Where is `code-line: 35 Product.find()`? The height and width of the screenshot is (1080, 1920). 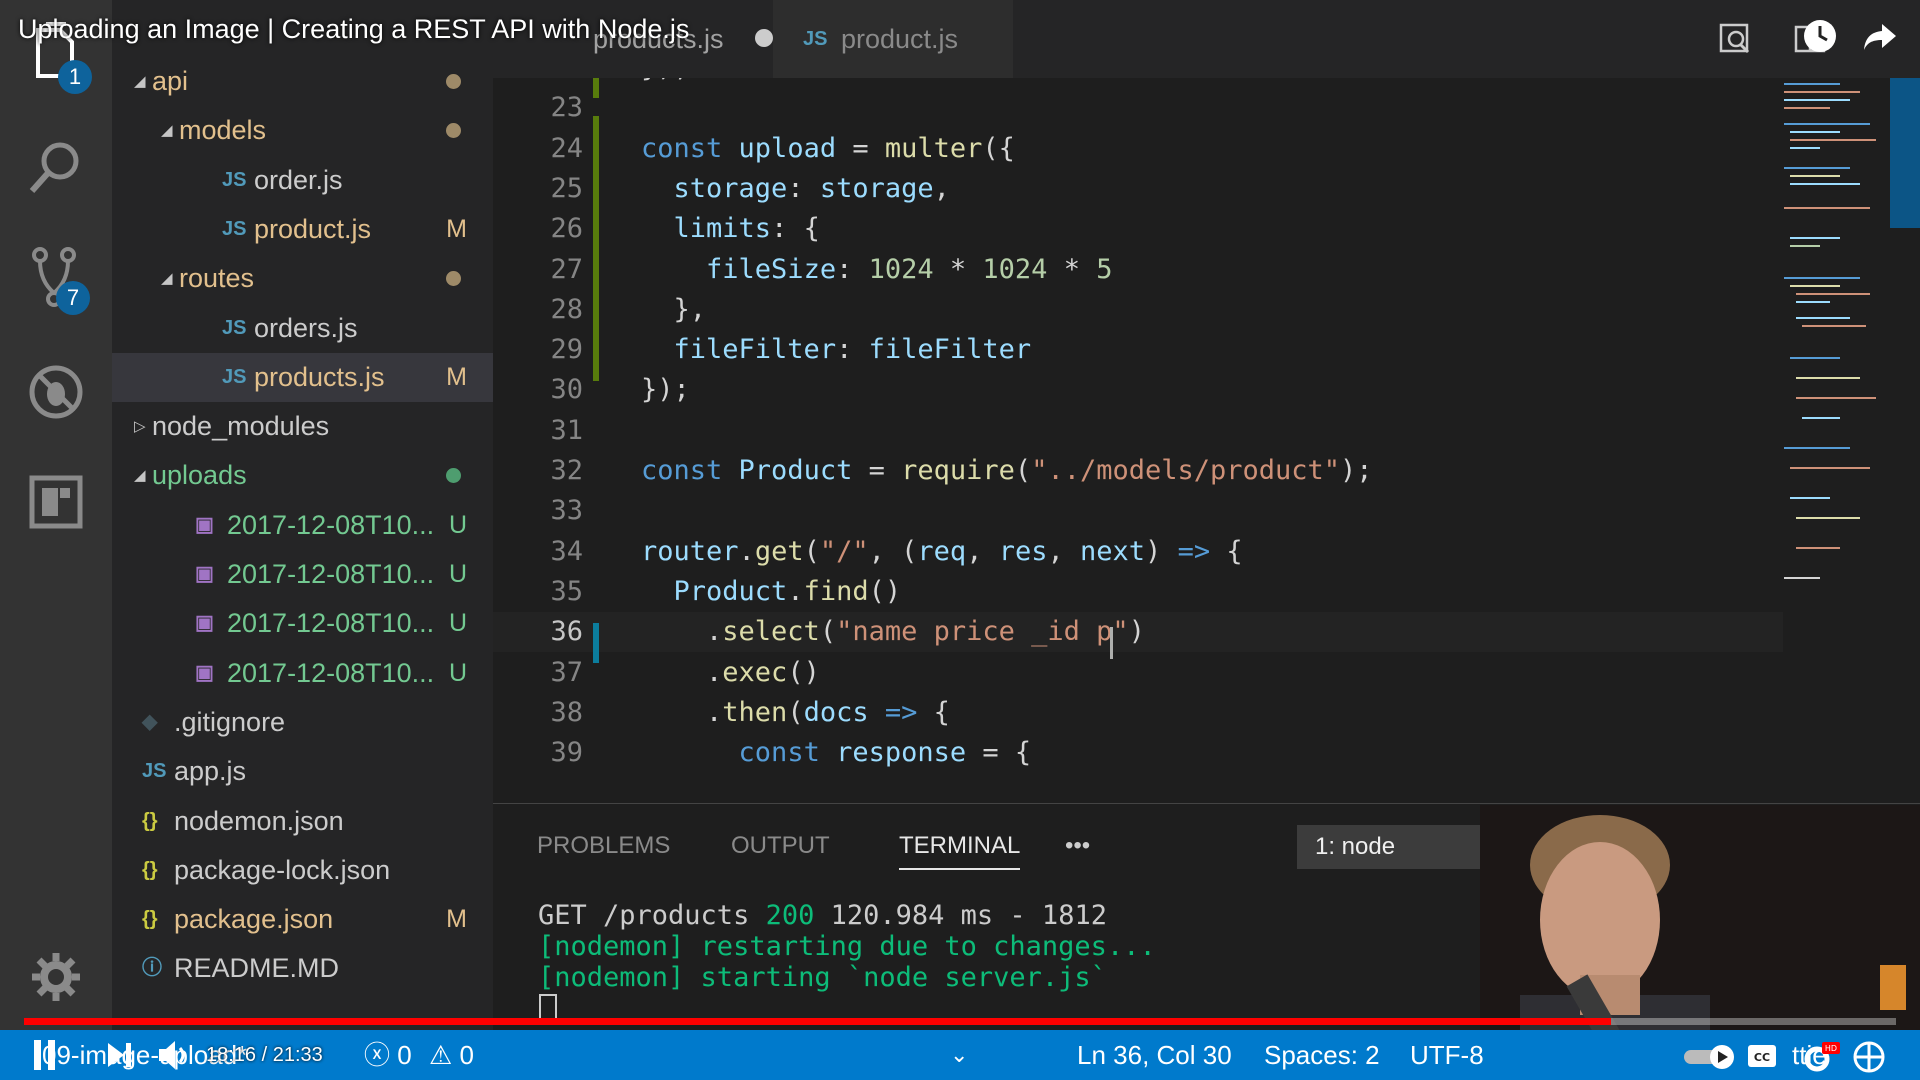
code-line: 35 Product.find() is located at coordinates (1138, 592).